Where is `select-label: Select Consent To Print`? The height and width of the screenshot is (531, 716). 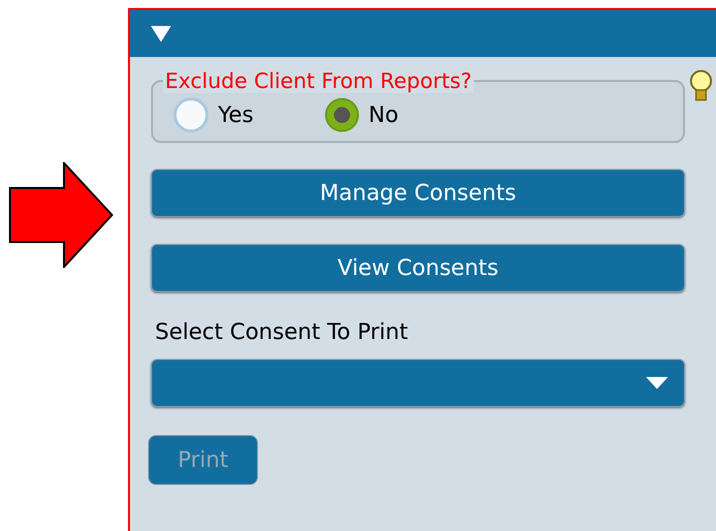 select-label: Select Consent To Print is located at coordinates (281, 332).